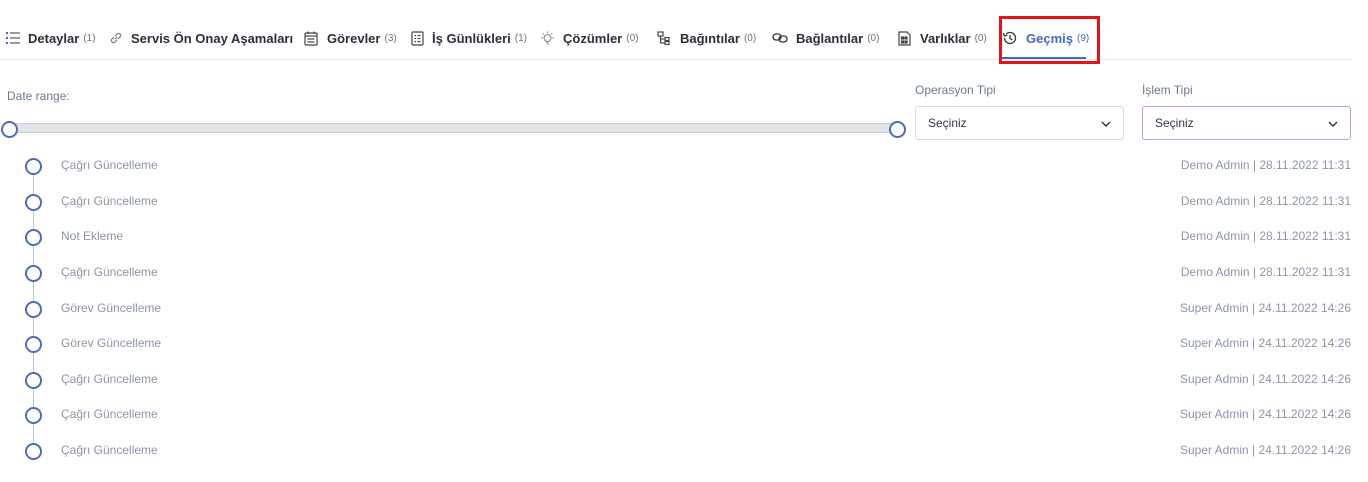 This screenshot has height=482, width=1368. I want to click on tab-label: Çözümler, so click(593, 38).